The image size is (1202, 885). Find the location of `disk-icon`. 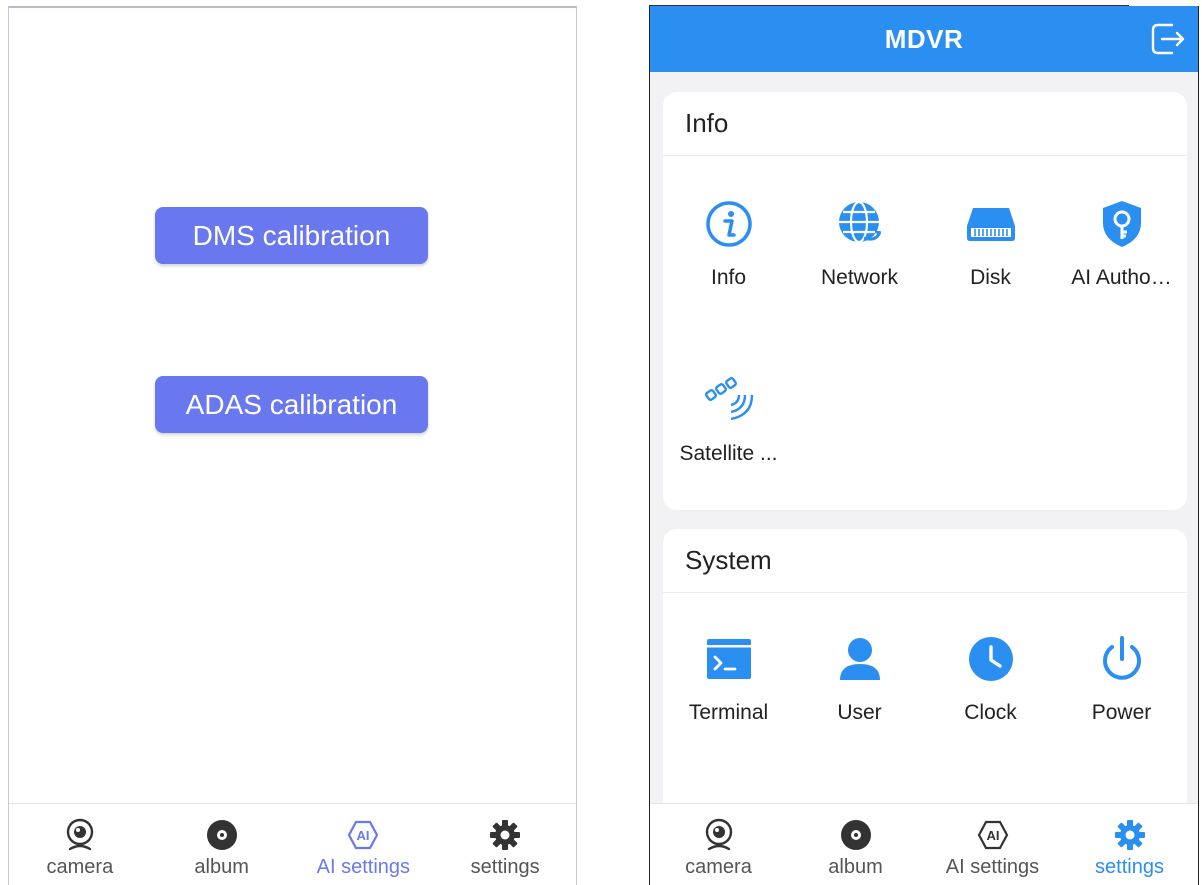

disk-icon is located at coordinates (991, 224).